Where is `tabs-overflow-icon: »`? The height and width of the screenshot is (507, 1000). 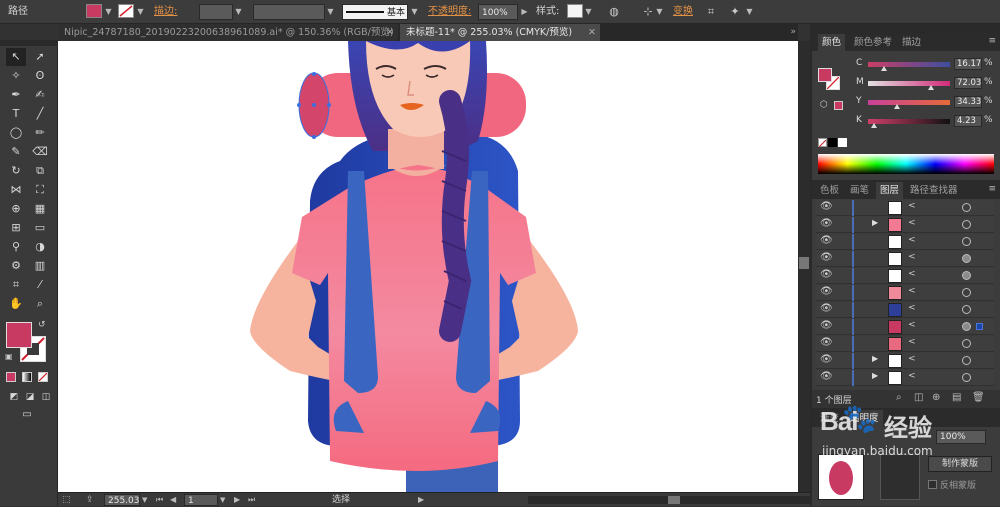
tabs-overflow-icon: » is located at coordinates (793, 32).